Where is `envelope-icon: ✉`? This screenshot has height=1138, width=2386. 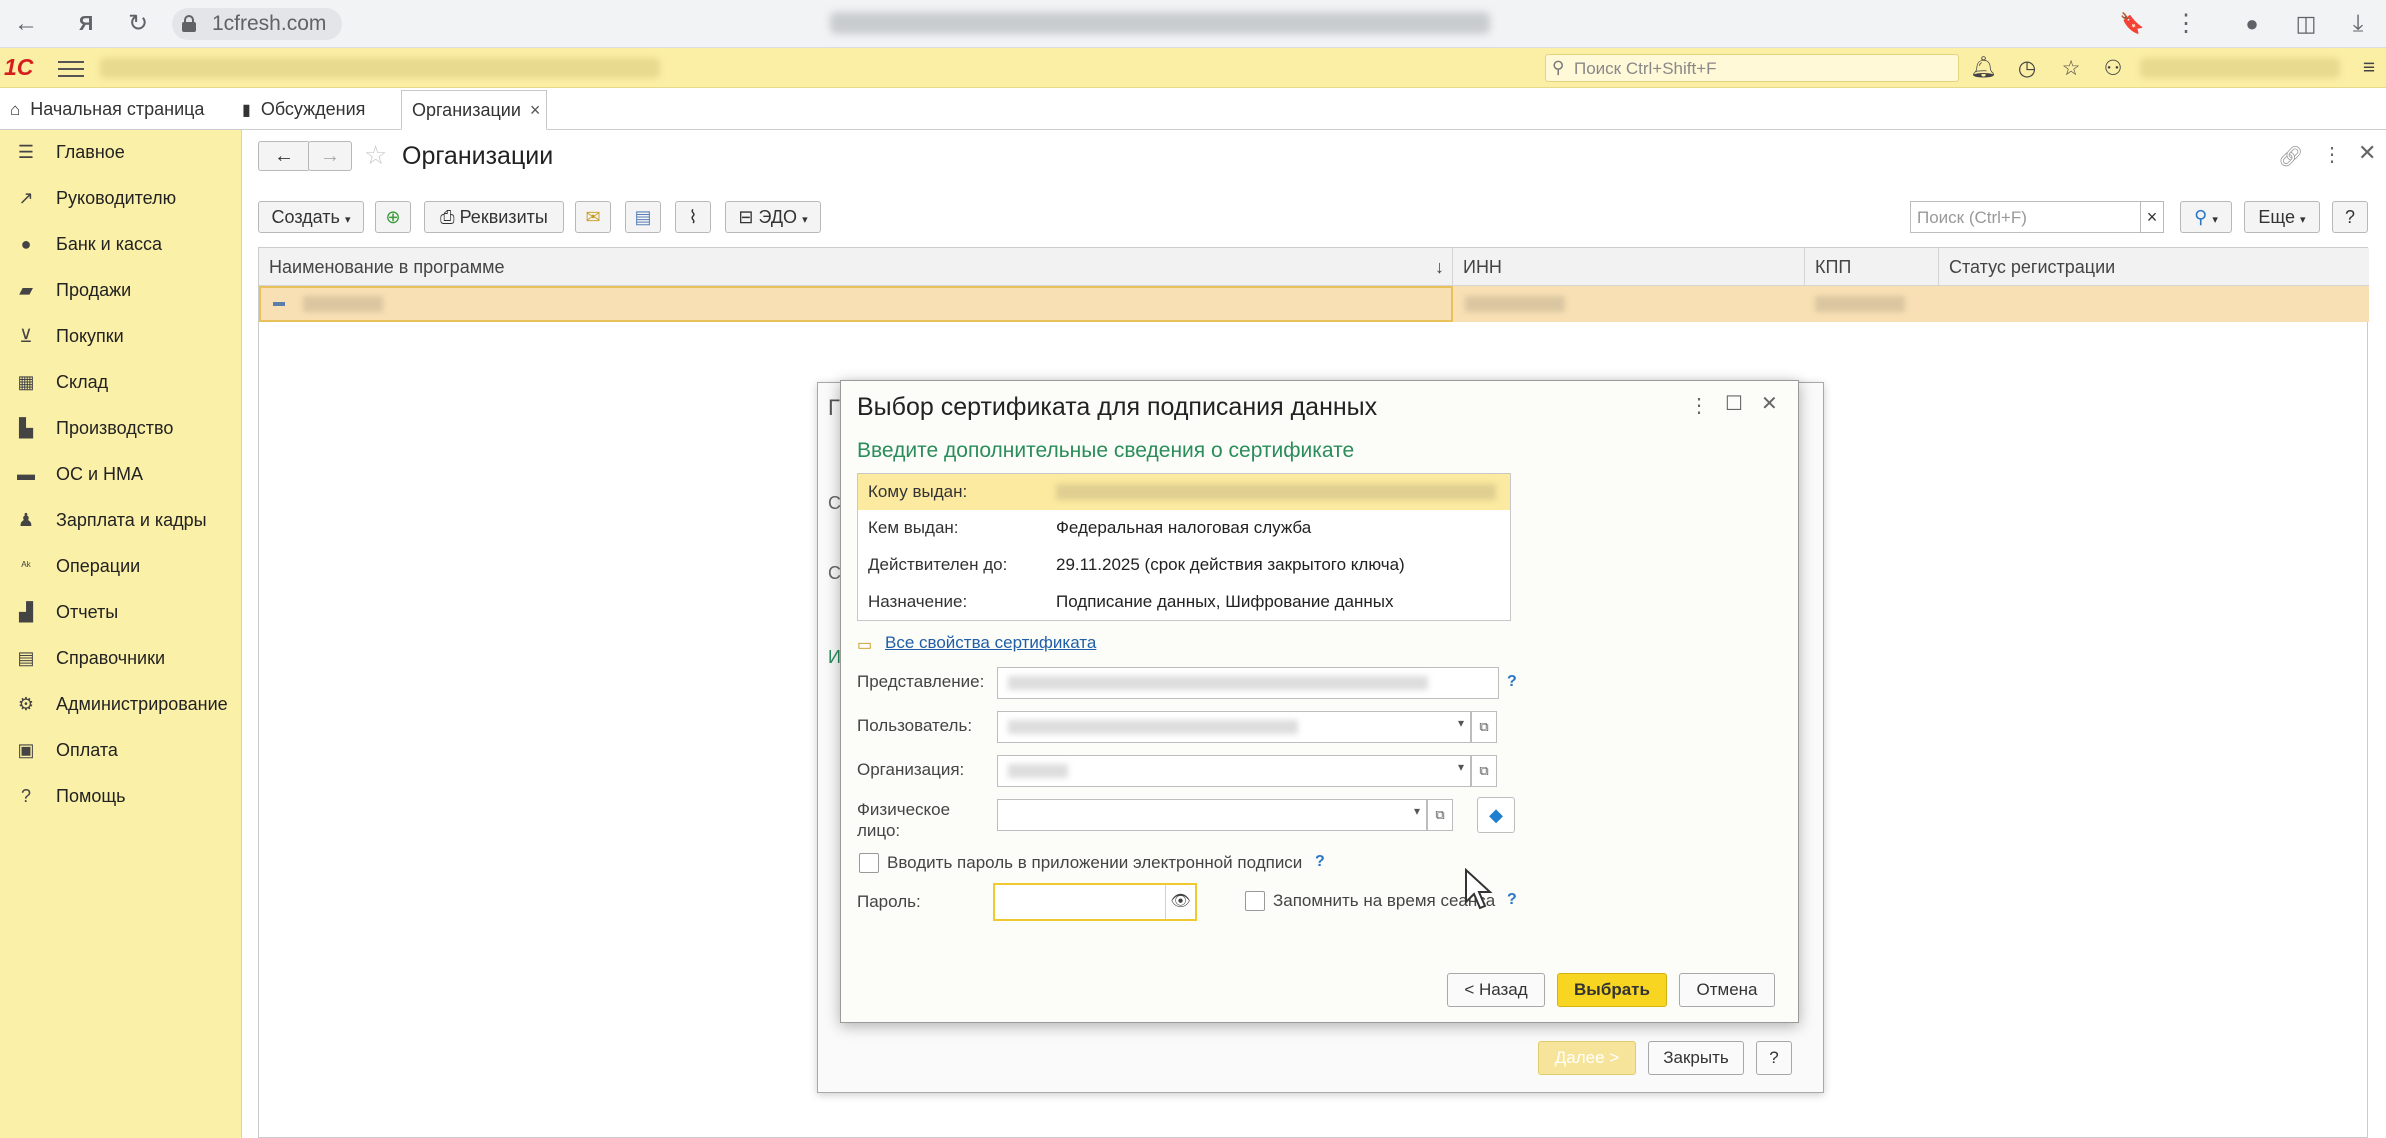 envelope-icon: ✉ is located at coordinates (593, 217).